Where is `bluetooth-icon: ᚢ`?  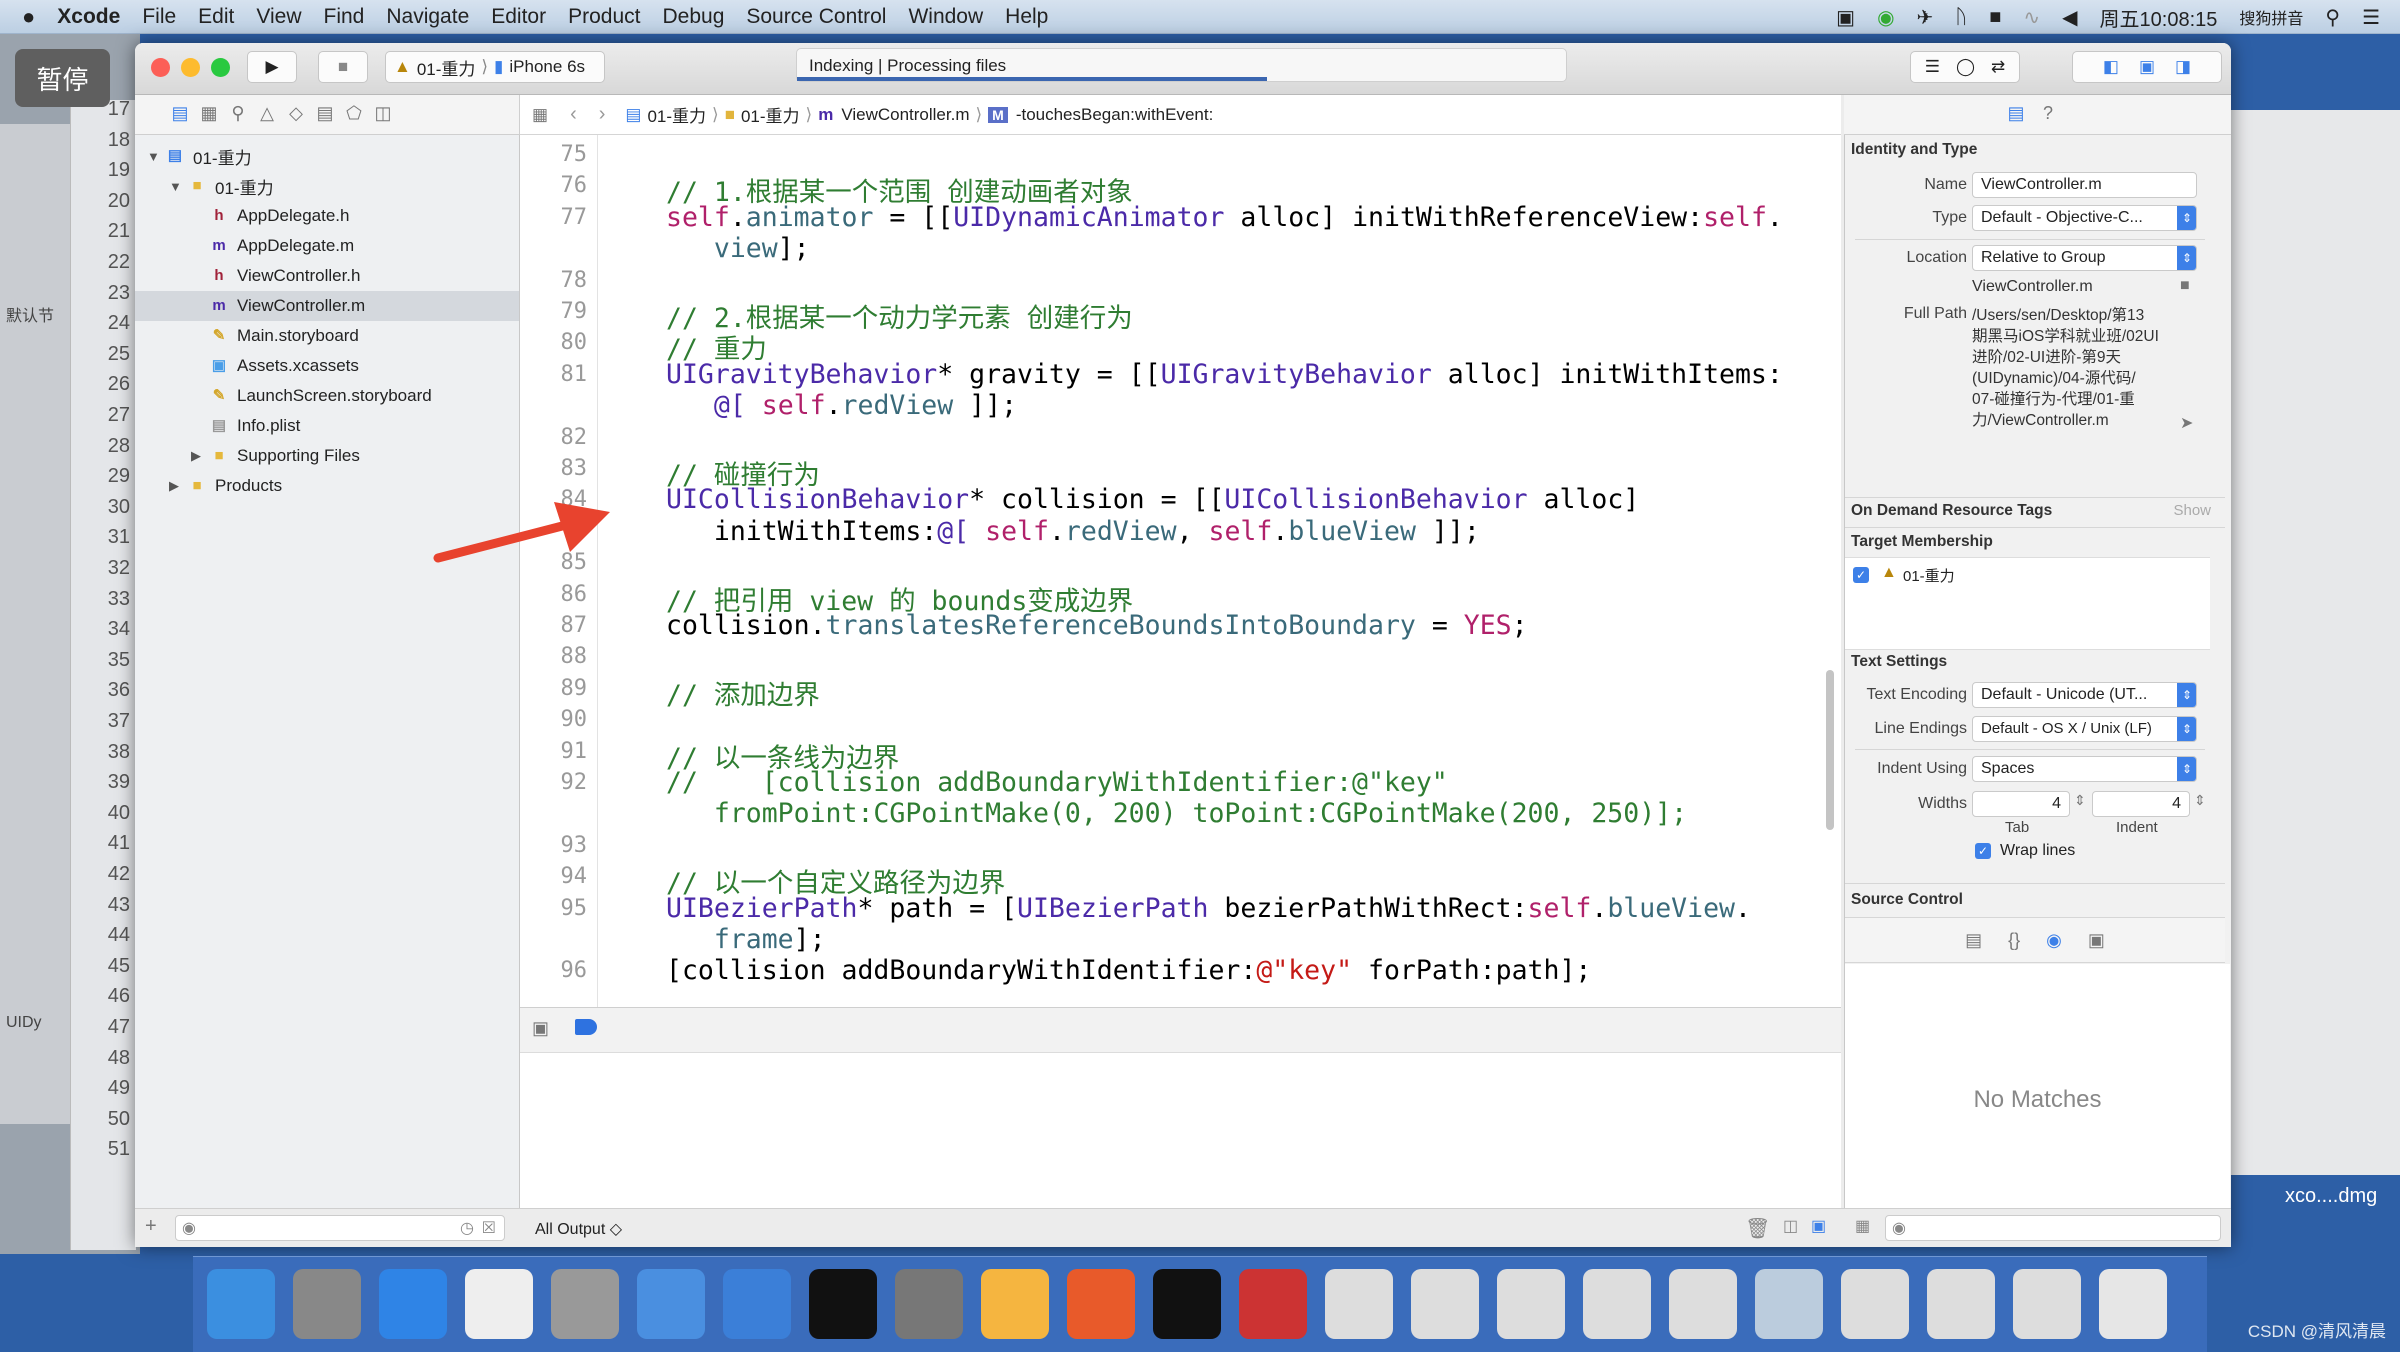
bluetooth-icon: ᚢ is located at coordinates (1961, 17).